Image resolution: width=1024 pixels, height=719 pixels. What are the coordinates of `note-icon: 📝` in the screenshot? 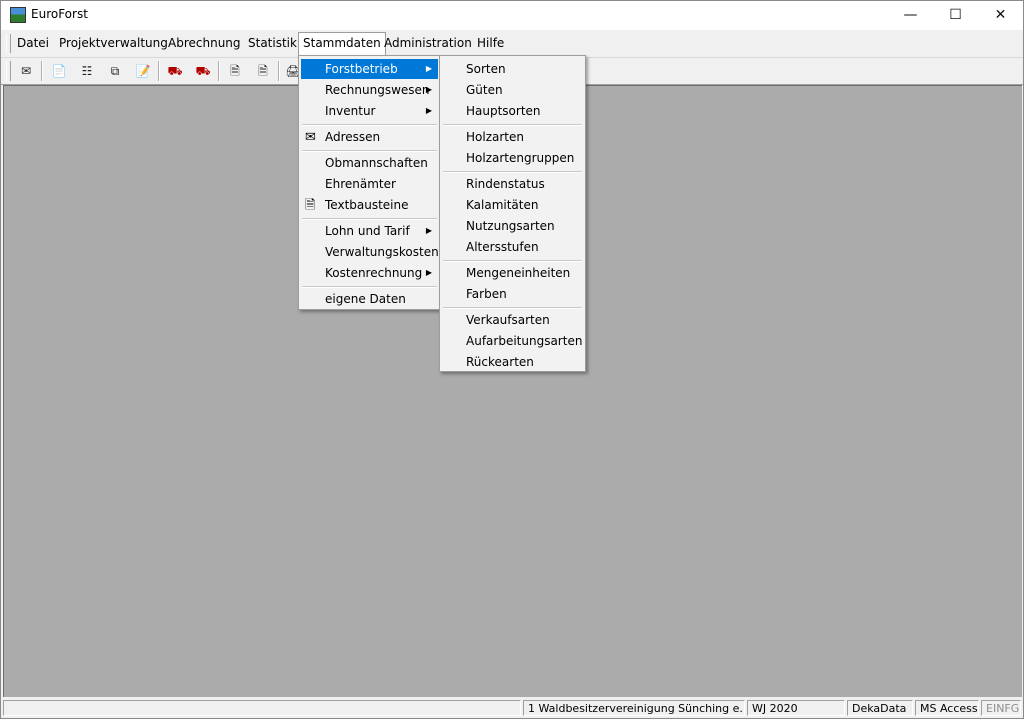 It's located at (143, 71).